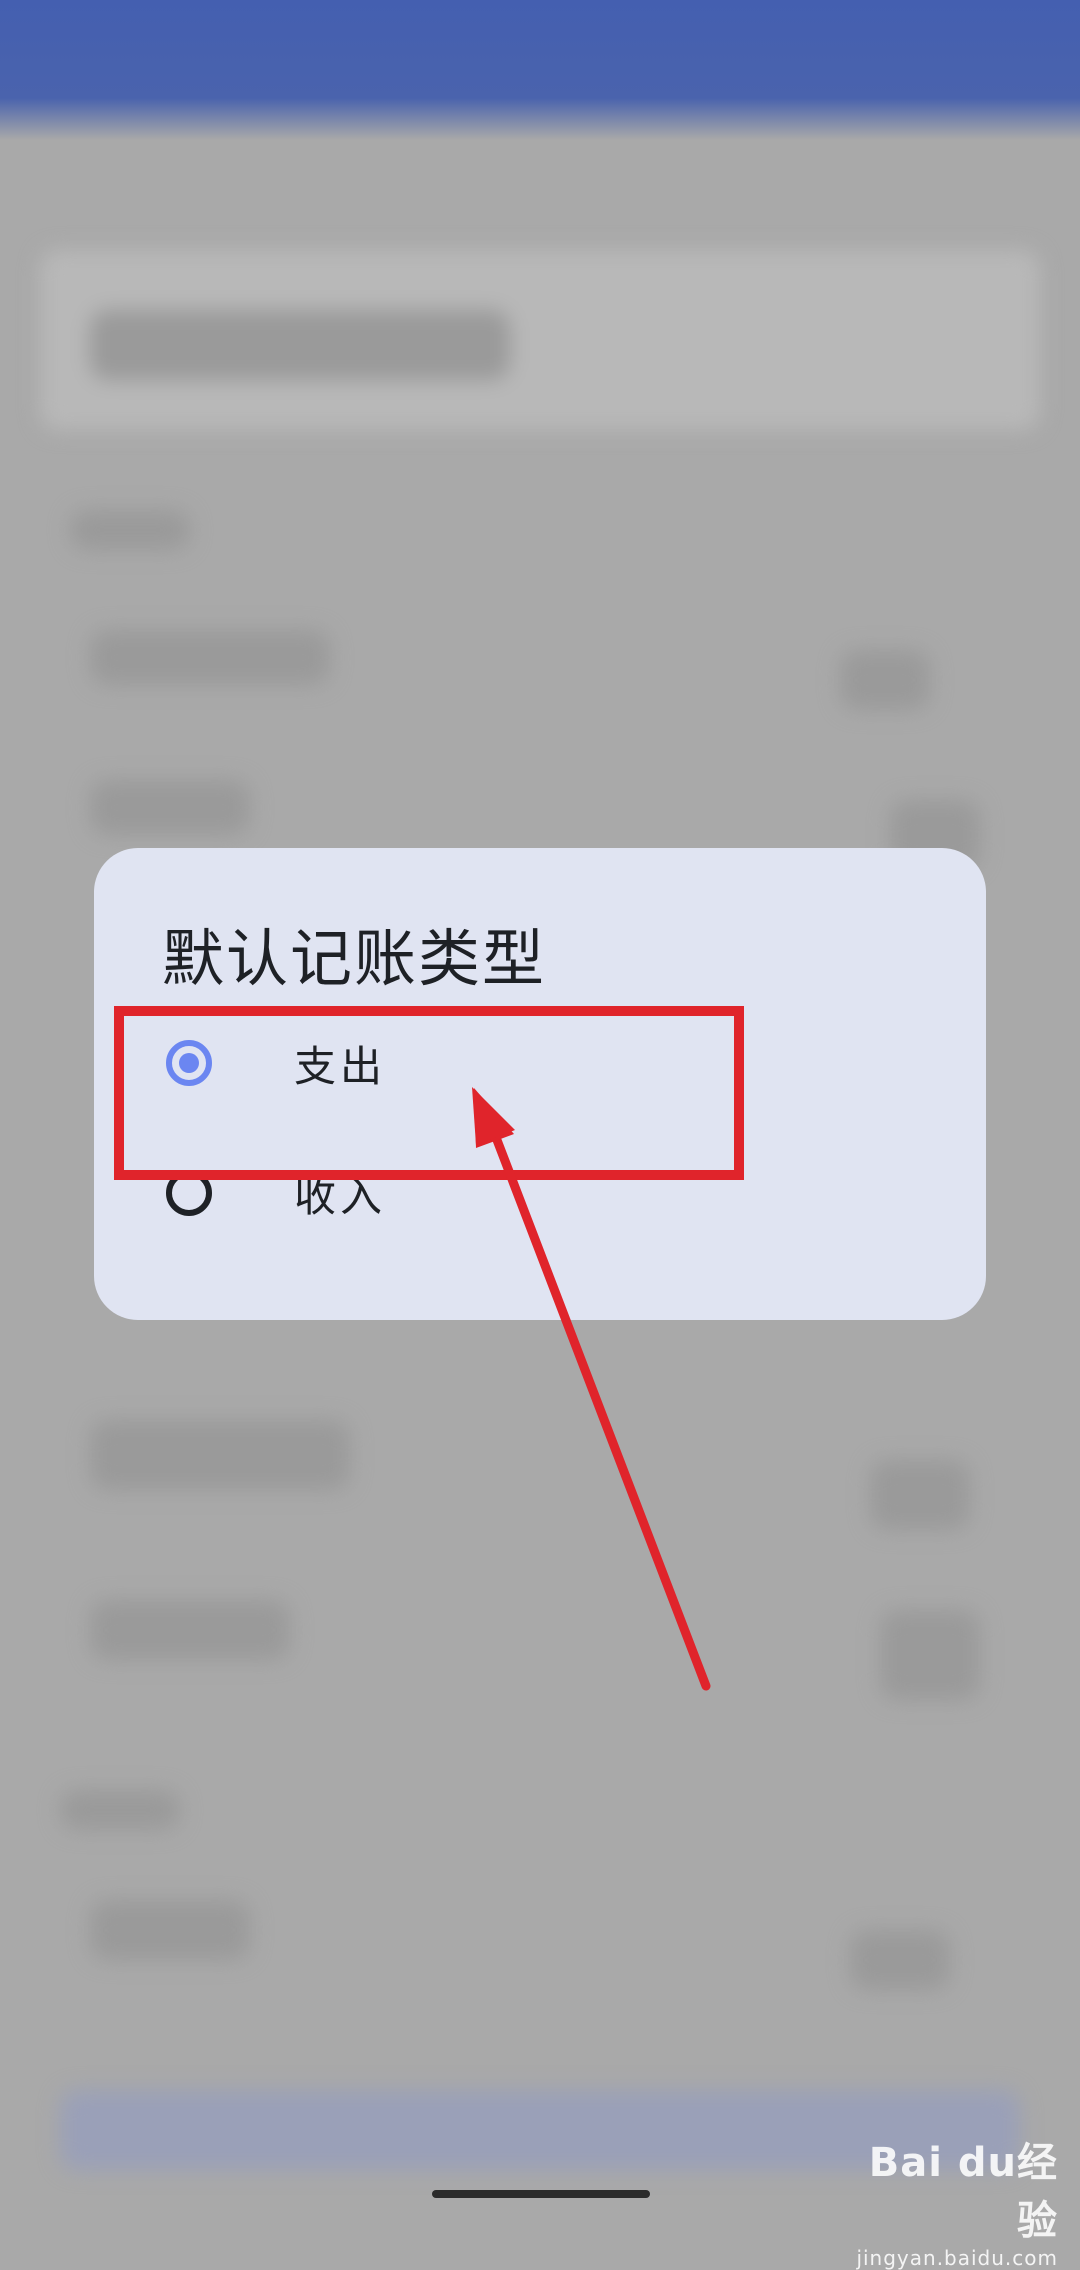 The height and width of the screenshot is (2270, 1080). What do you see at coordinates (541, 2194) in the screenshot?
I see `home-indicator` at bounding box center [541, 2194].